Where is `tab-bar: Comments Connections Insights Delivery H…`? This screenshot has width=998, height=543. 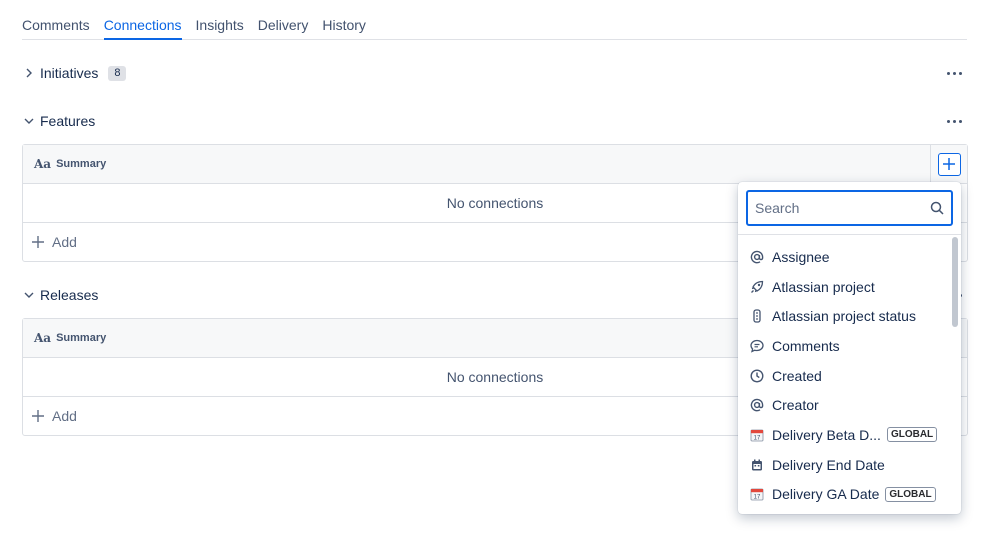 tab-bar: Comments Connections Insights Delivery H… is located at coordinates (494, 20).